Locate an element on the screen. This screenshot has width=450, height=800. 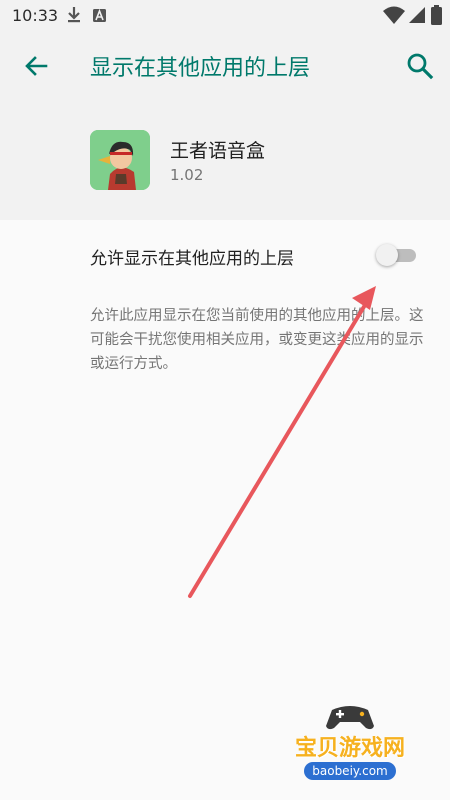
permission-label: 允许显示在其他应用的上层 is located at coordinates (192, 259).